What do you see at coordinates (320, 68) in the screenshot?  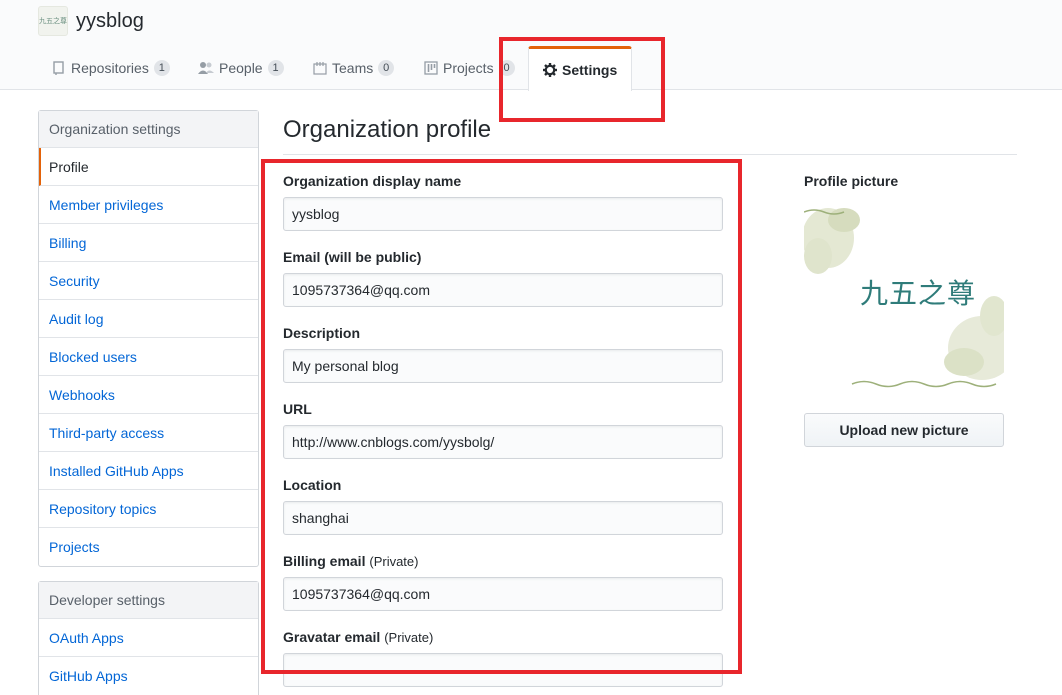 I see `teams-icon` at bounding box center [320, 68].